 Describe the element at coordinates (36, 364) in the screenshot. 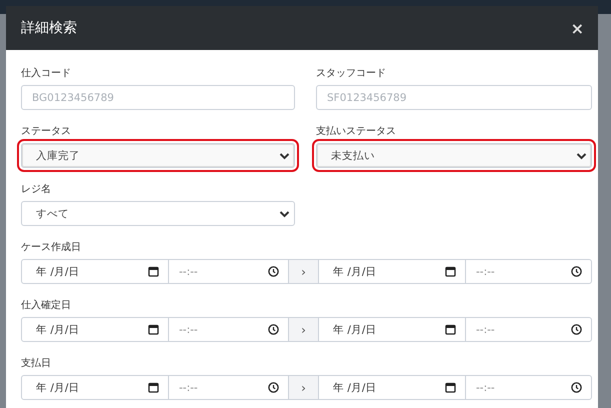

I see `field-label: 支払日` at that location.